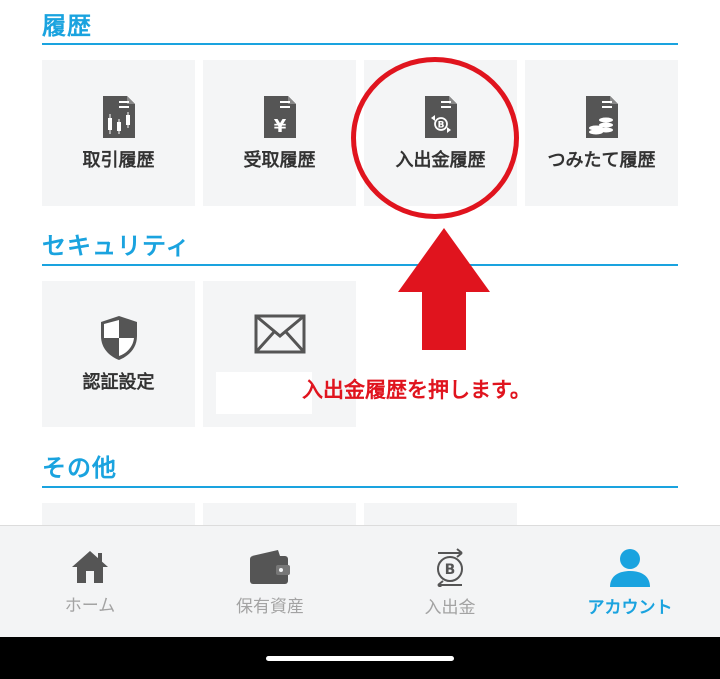 This screenshot has width=720, height=679. What do you see at coordinates (118, 338) in the screenshot?
I see `shield-icon` at bounding box center [118, 338].